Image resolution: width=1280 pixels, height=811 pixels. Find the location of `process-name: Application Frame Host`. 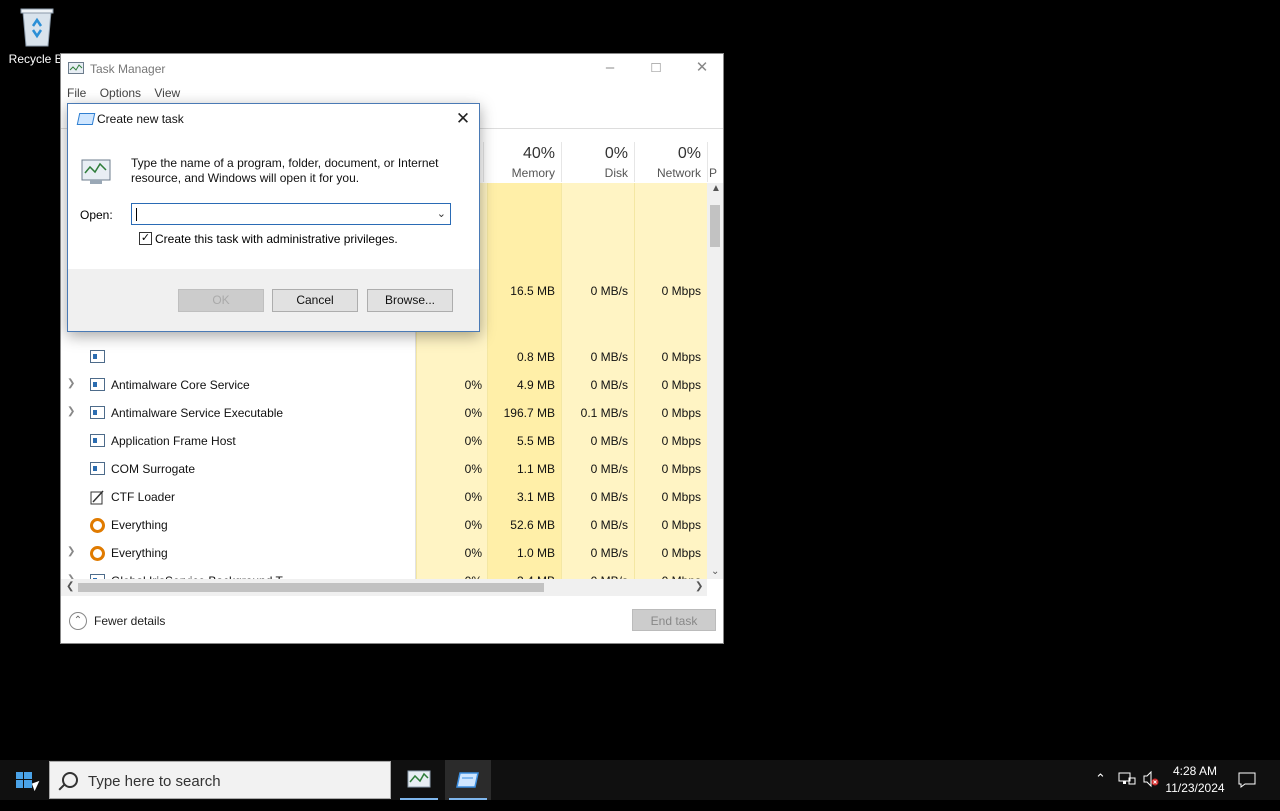

process-name: Application Frame Host is located at coordinates (173, 441).